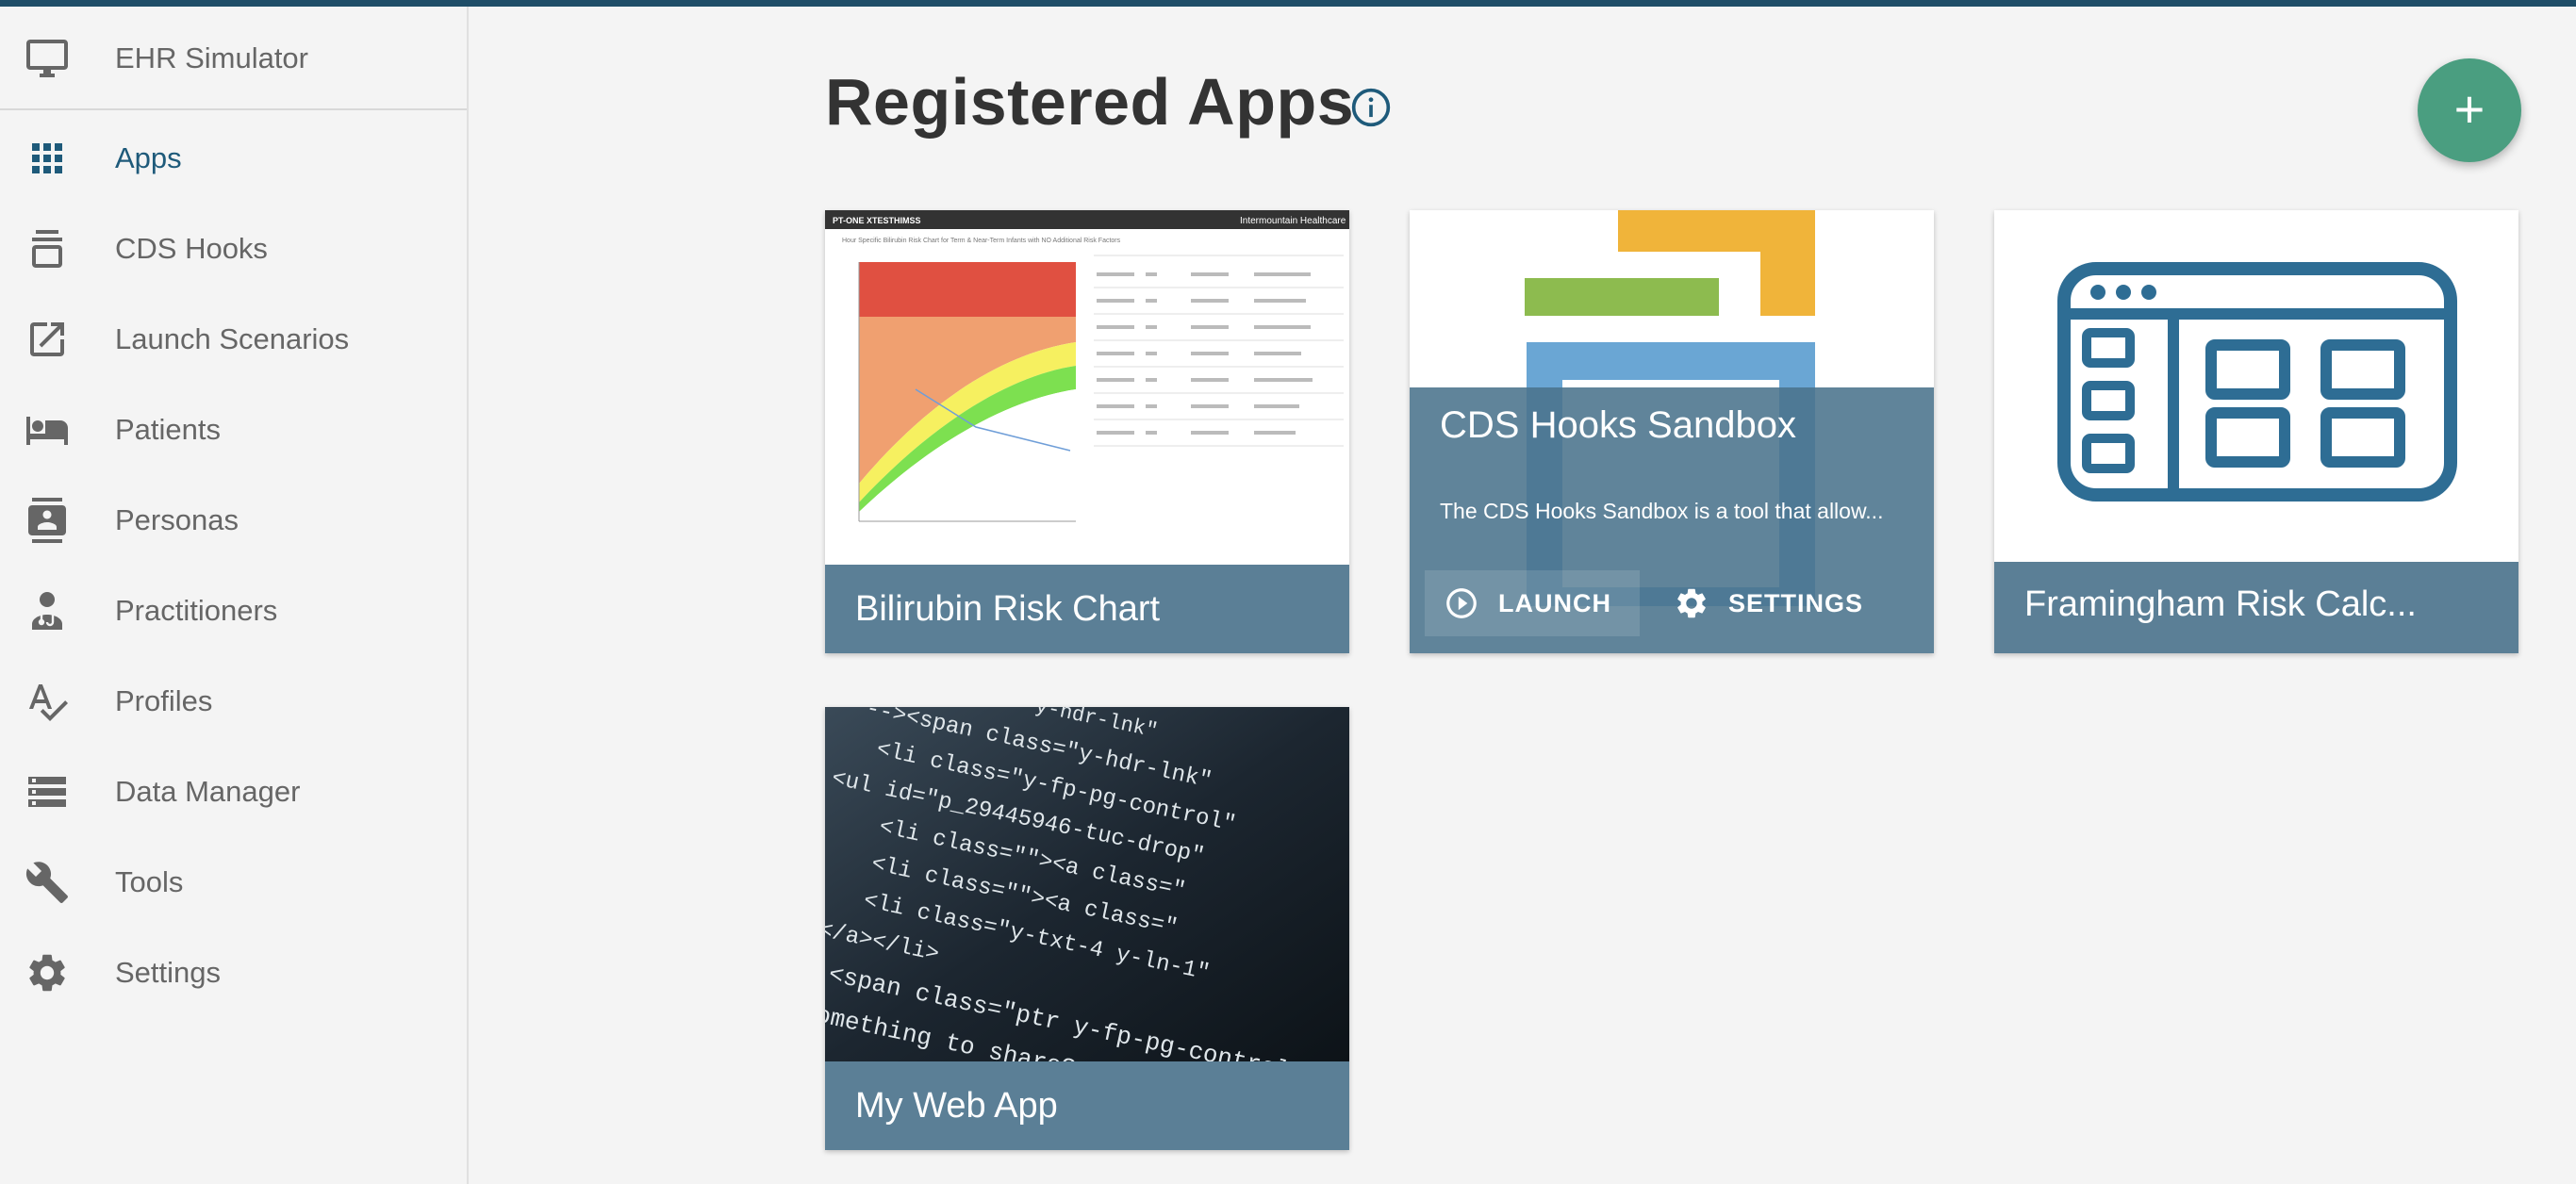 This screenshot has height=1184, width=2576. Describe the element at coordinates (48, 702) in the screenshot. I see `spellcheck-icon` at that location.